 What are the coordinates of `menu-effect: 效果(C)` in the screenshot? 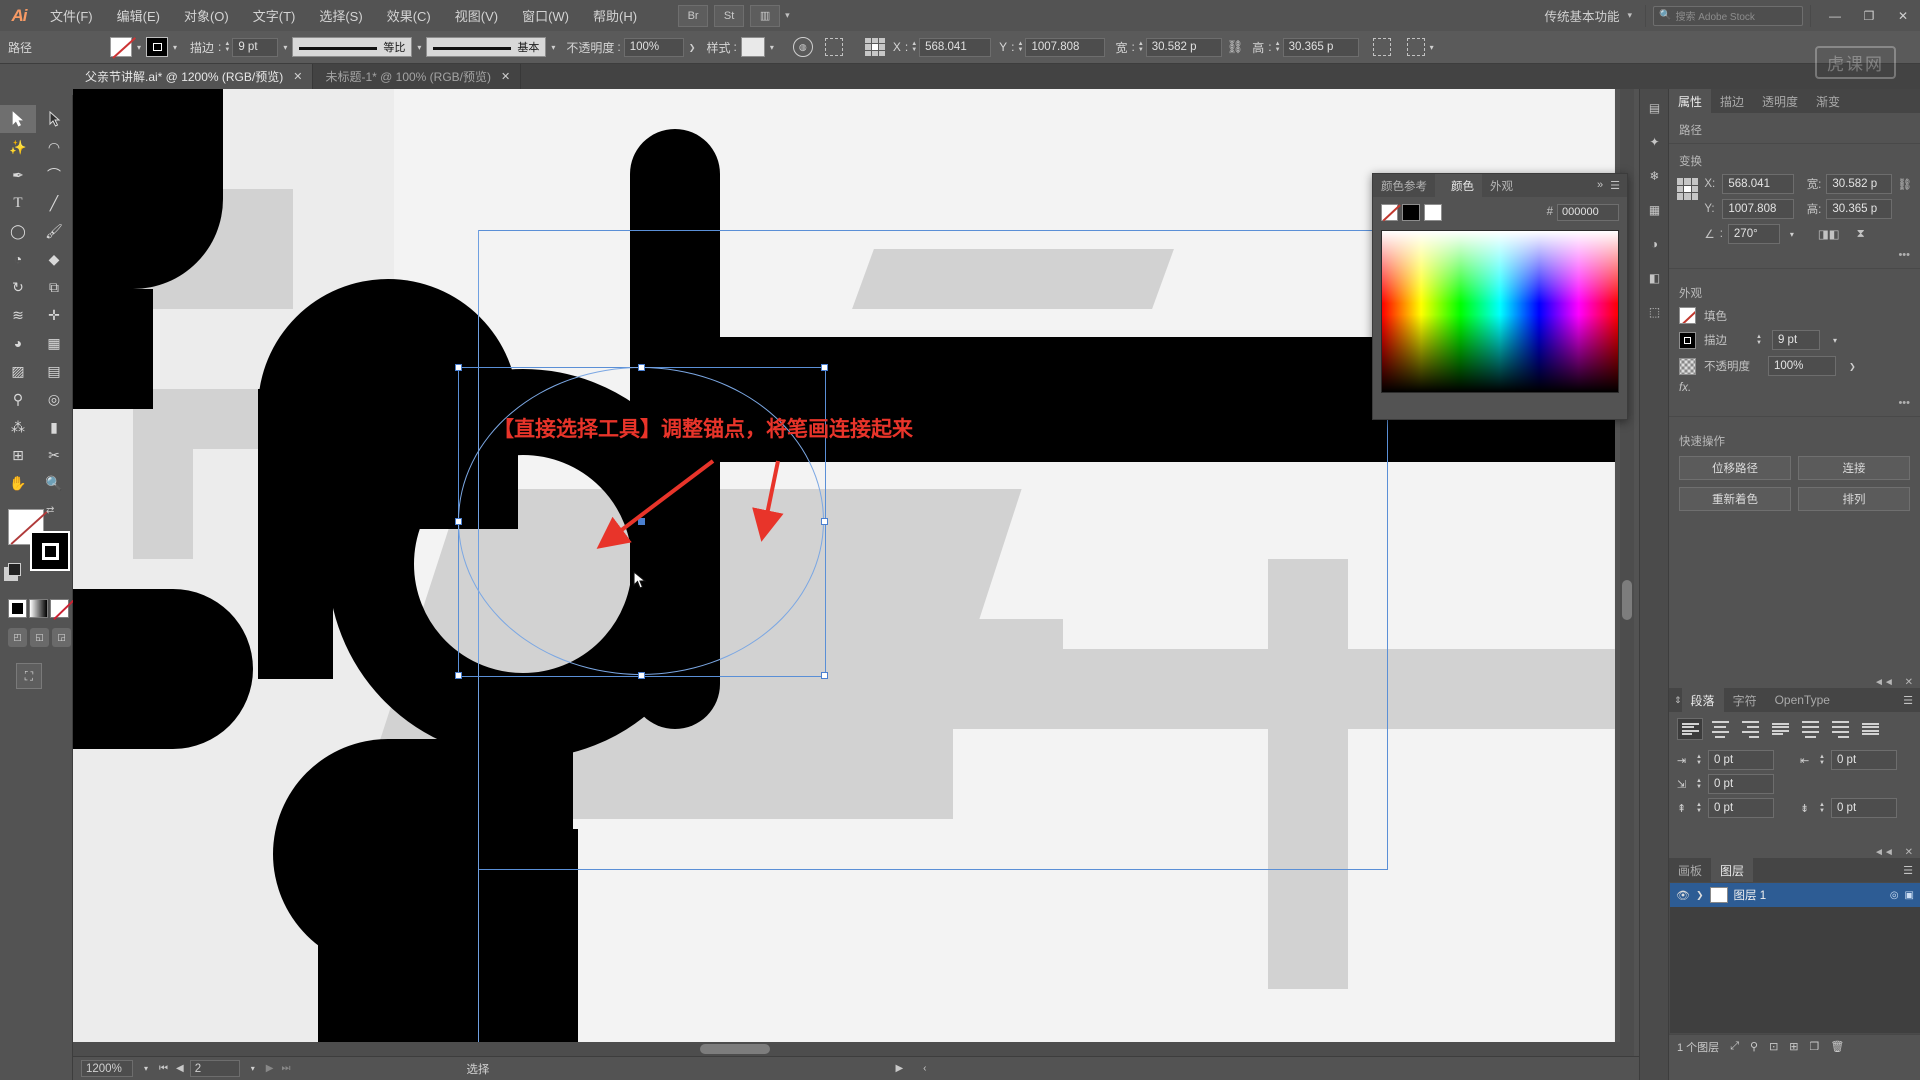 It's located at (409, 15).